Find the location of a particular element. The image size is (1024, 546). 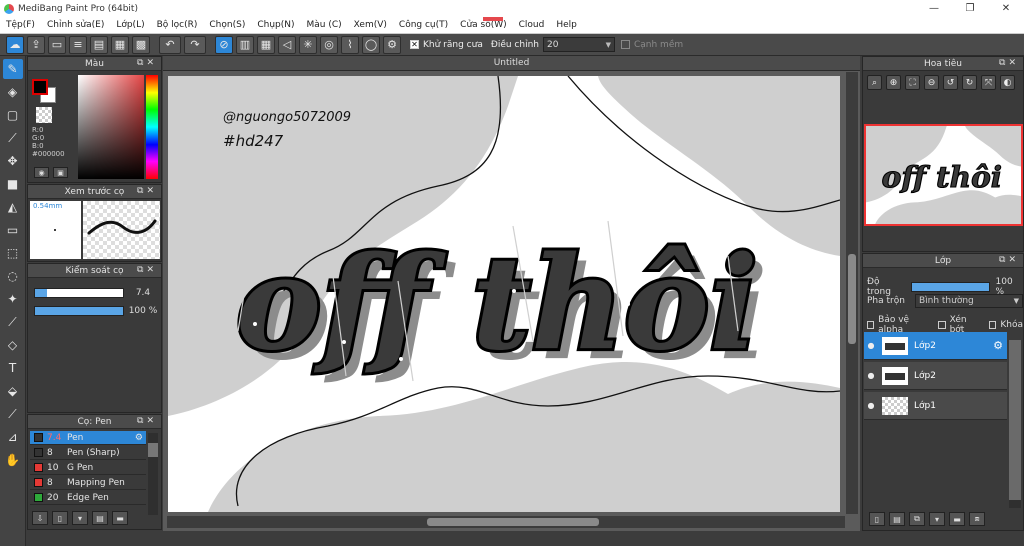

new-layer-icon: ▯ is located at coordinates (877, 519).